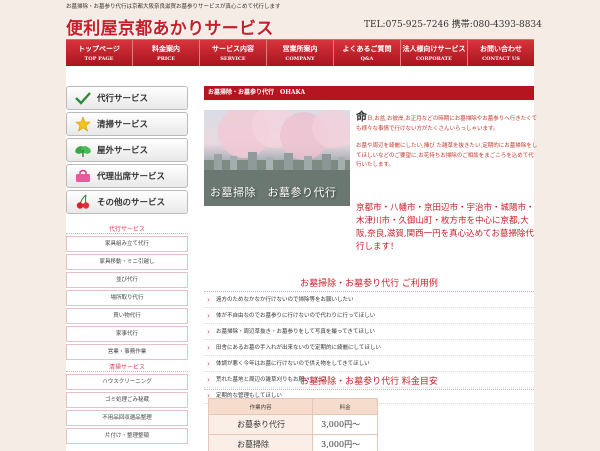  What do you see at coordinates (260, 406) in the screenshot?
I see `table-header: 作業内容` at bounding box center [260, 406].